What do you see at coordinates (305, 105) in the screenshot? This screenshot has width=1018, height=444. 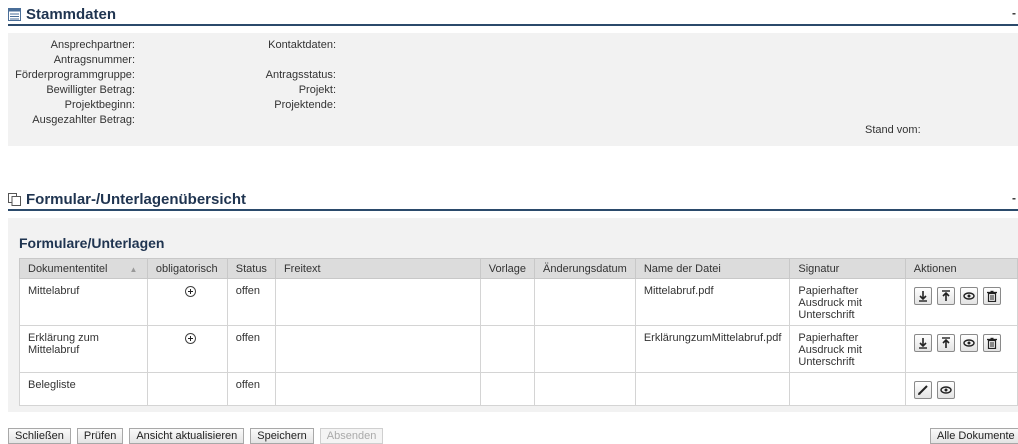 I see `label-projektende: Projektende:` at bounding box center [305, 105].